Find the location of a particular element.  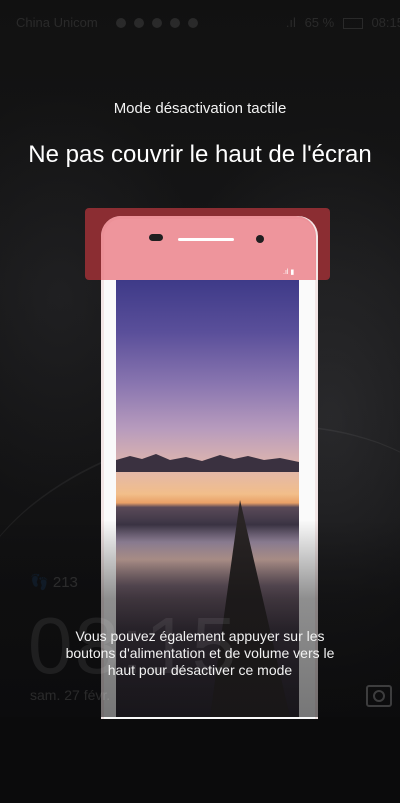

status-time: 08:15 is located at coordinates (385, 22).